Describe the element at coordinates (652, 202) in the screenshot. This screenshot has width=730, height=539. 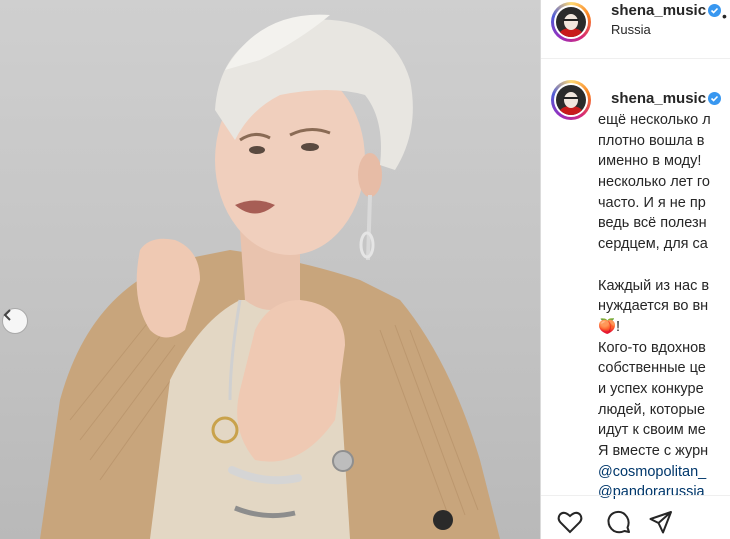
I see `caption-line: часто. И я не пр` at that location.